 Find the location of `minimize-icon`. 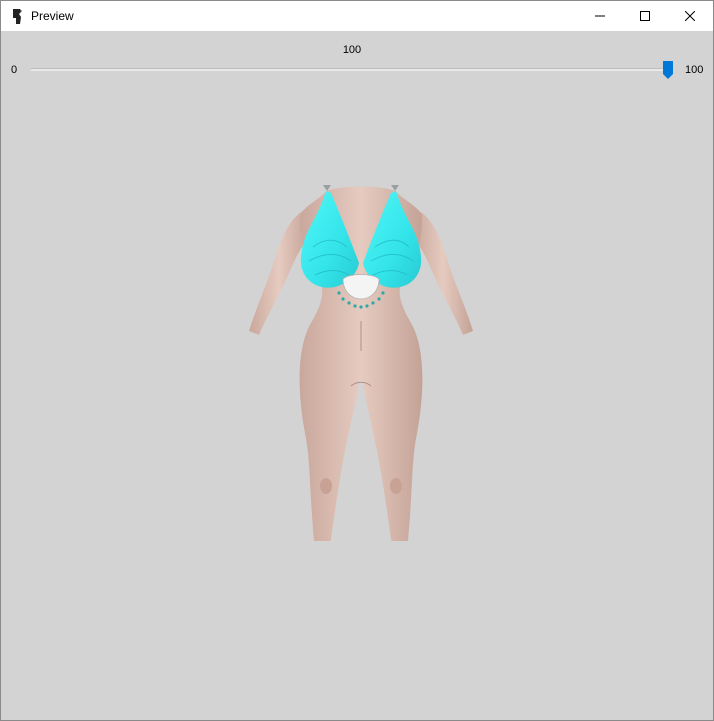

minimize-icon is located at coordinates (600, 16).